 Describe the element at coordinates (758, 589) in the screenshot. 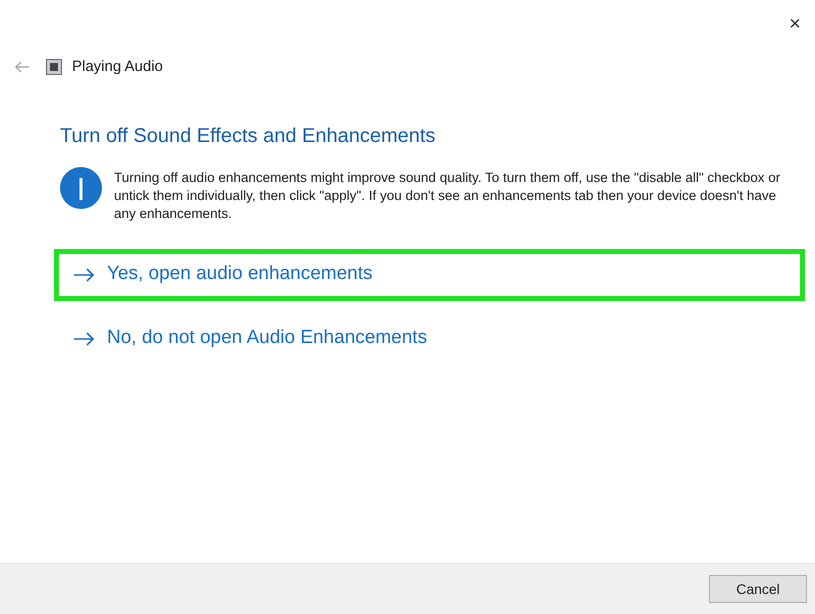

I see `cancel-button: Cancel` at that location.